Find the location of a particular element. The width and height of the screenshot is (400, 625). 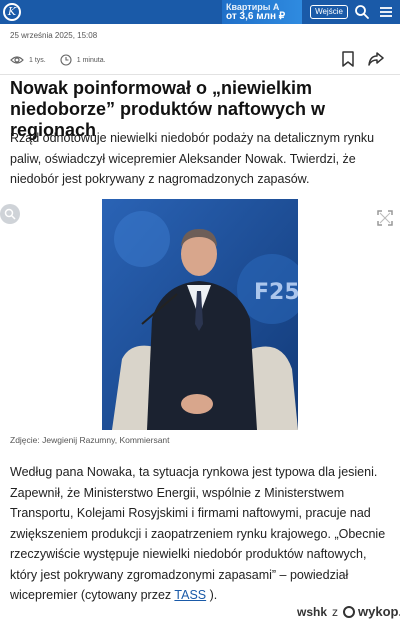

zoom-button is located at coordinates (10, 214).